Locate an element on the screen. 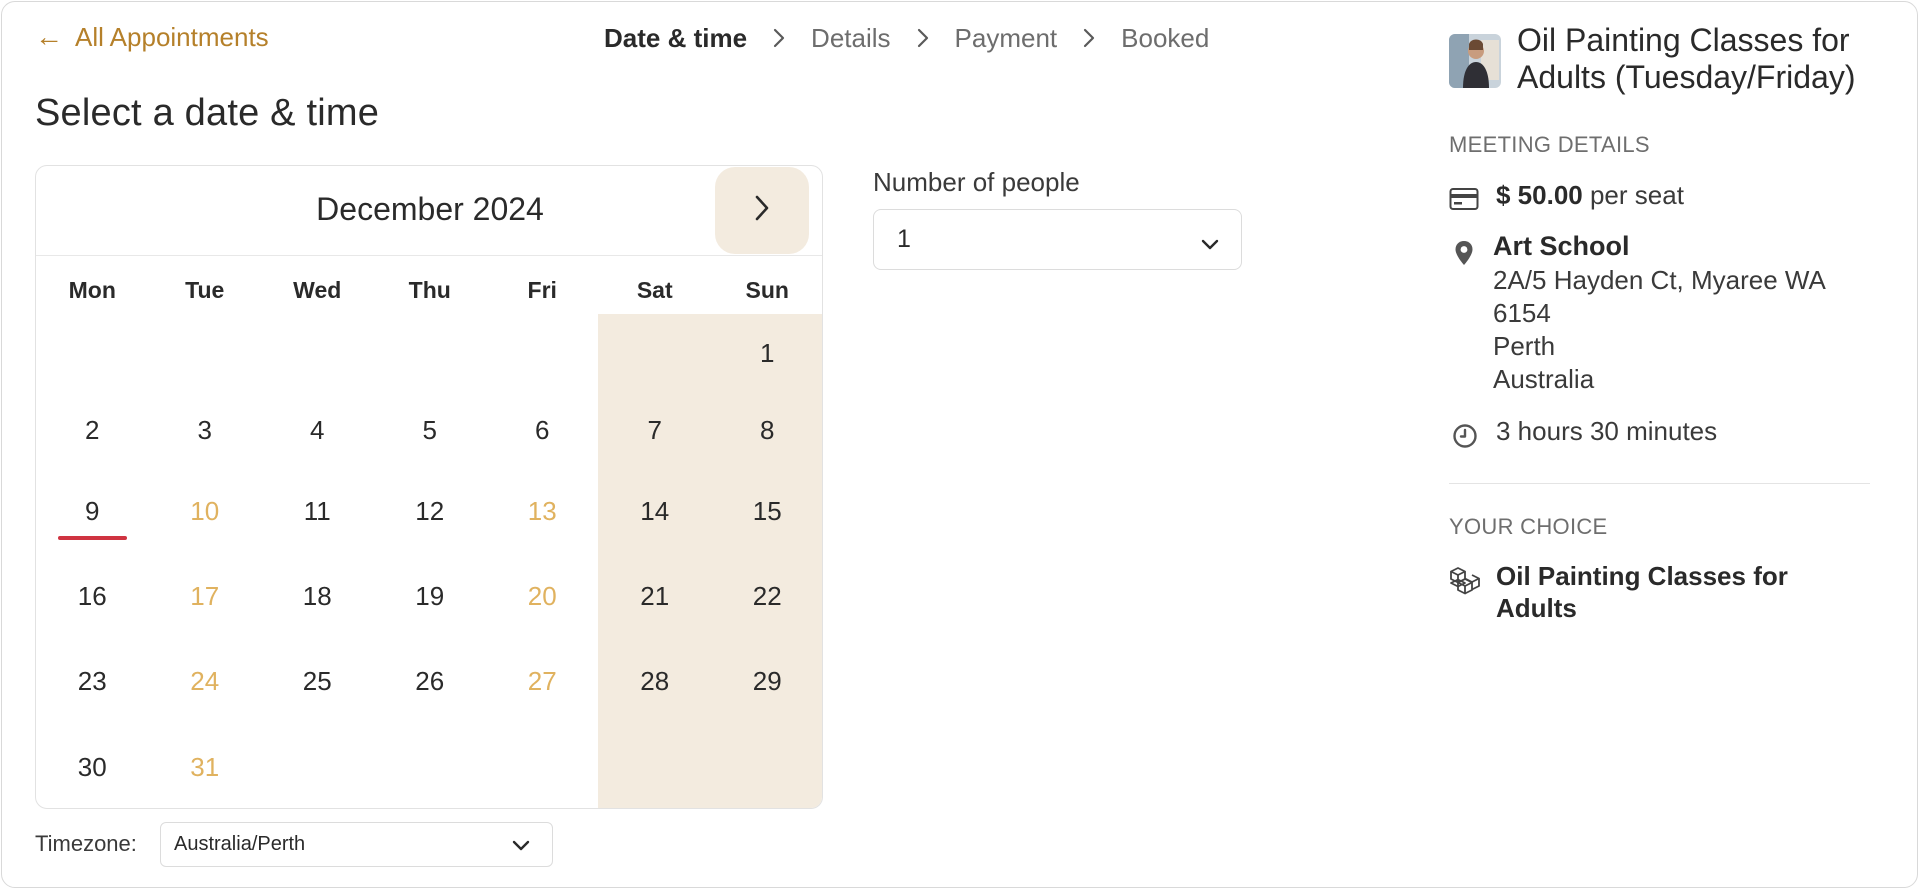 The width and height of the screenshot is (1920, 890). calendar-day-11: 11 is located at coordinates (317, 511).